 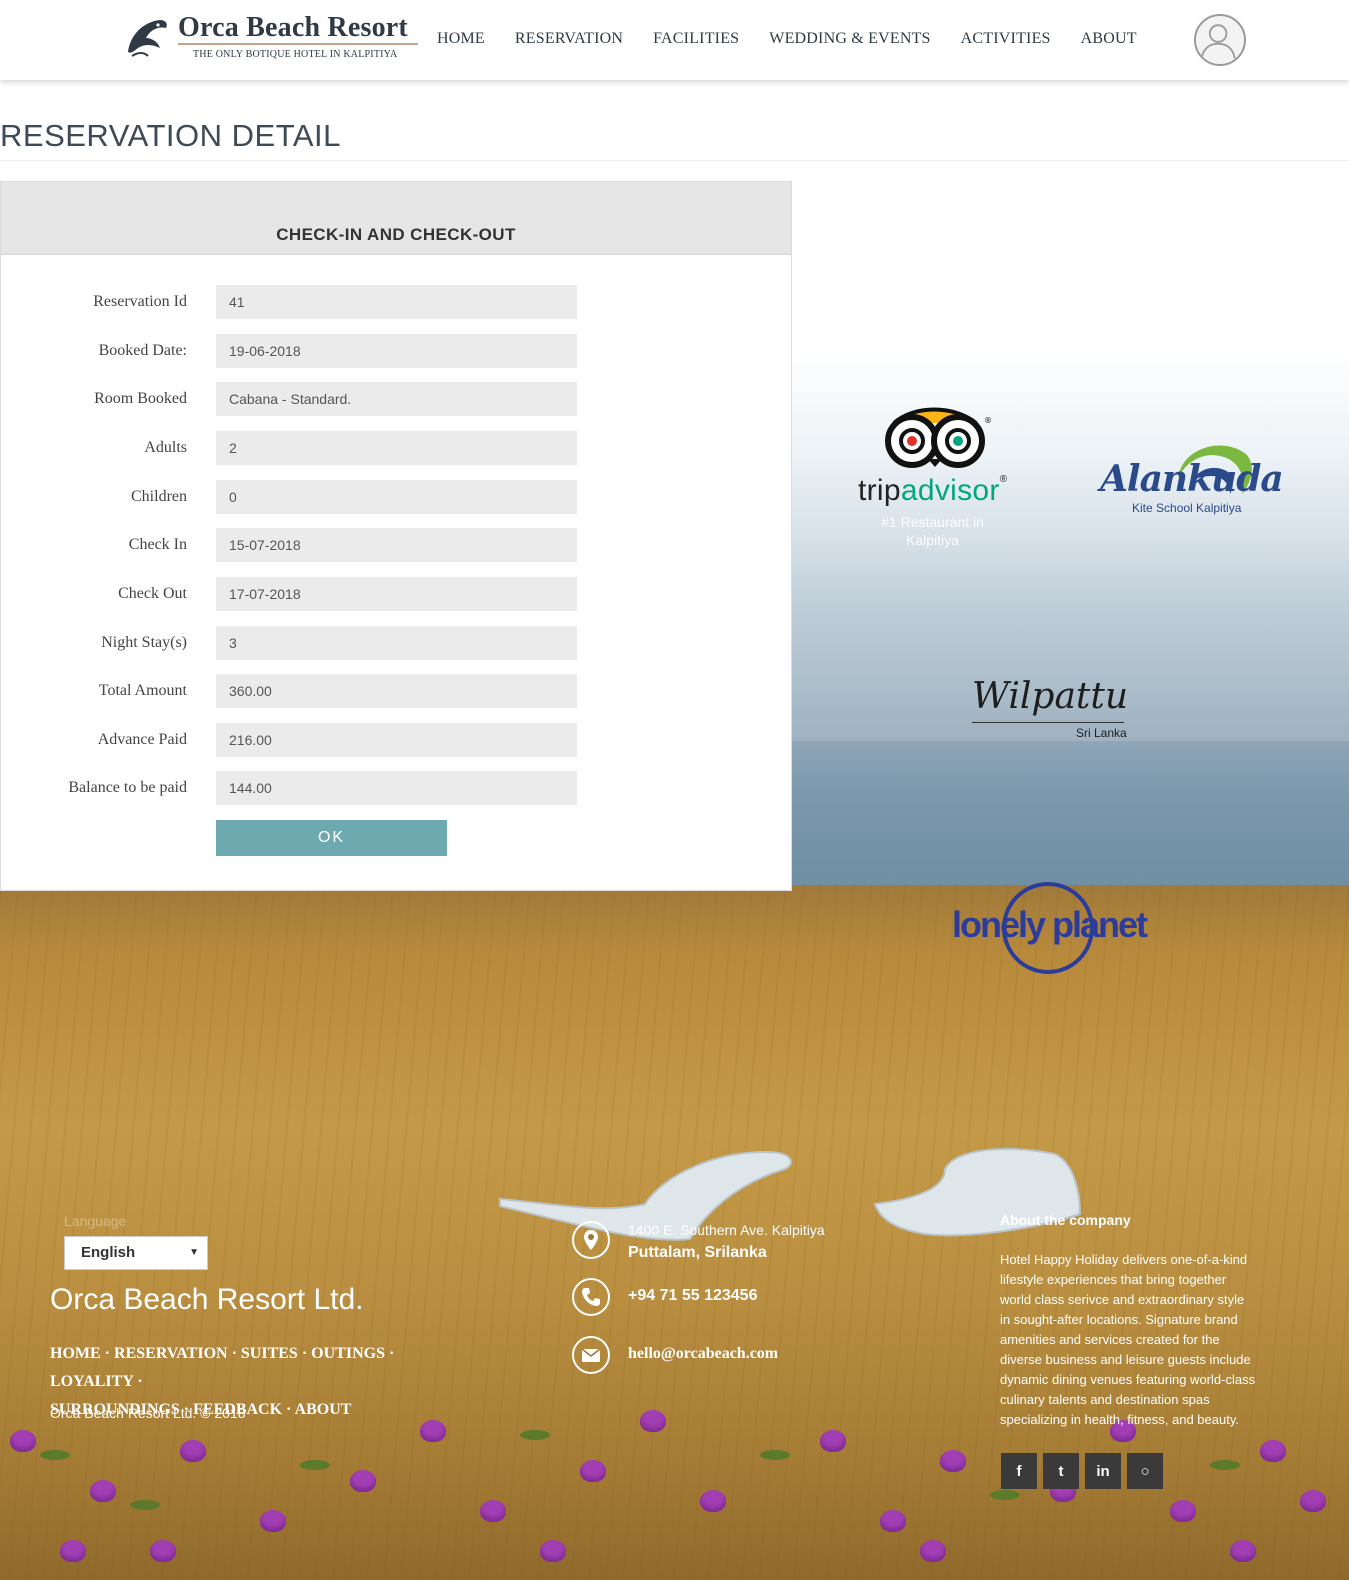 What do you see at coordinates (148, 1413) in the screenshot?
I see `copyright-text: Orca Beach Resort Ltd. © 2018` at bounding box center [148, 1413].